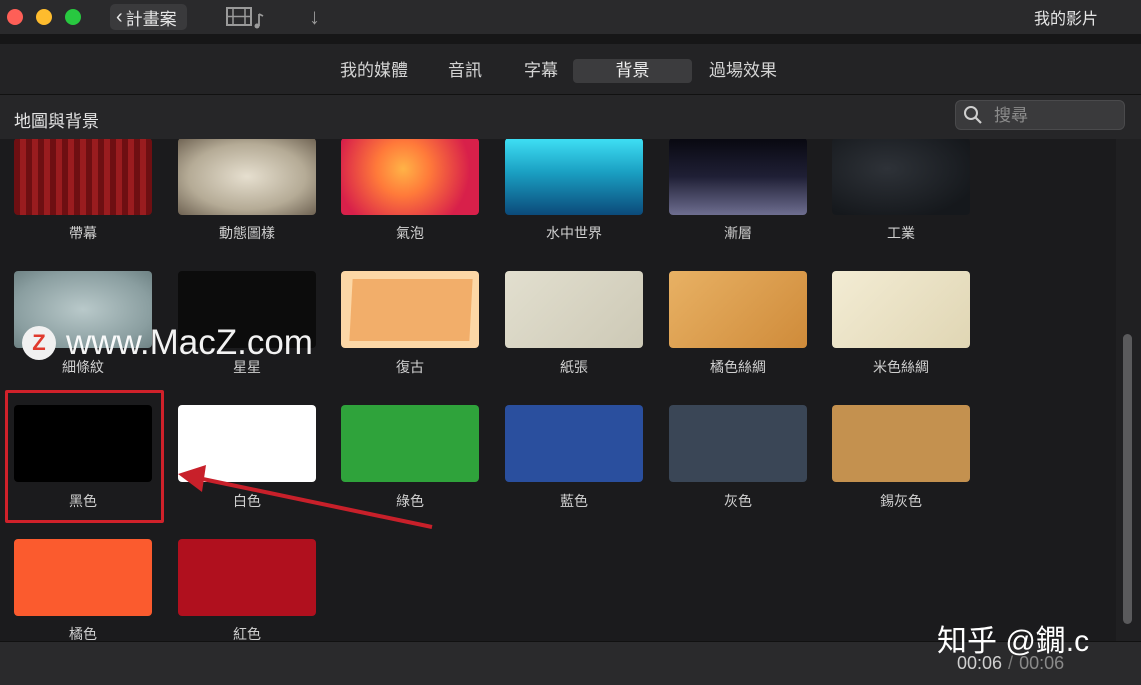 The width and height of the screenshot is (1141, 685). What do you see at coordinates (901, 309) in the screenshot?
I see `background-tile-beige-silk` at bounding box center [901, 309].